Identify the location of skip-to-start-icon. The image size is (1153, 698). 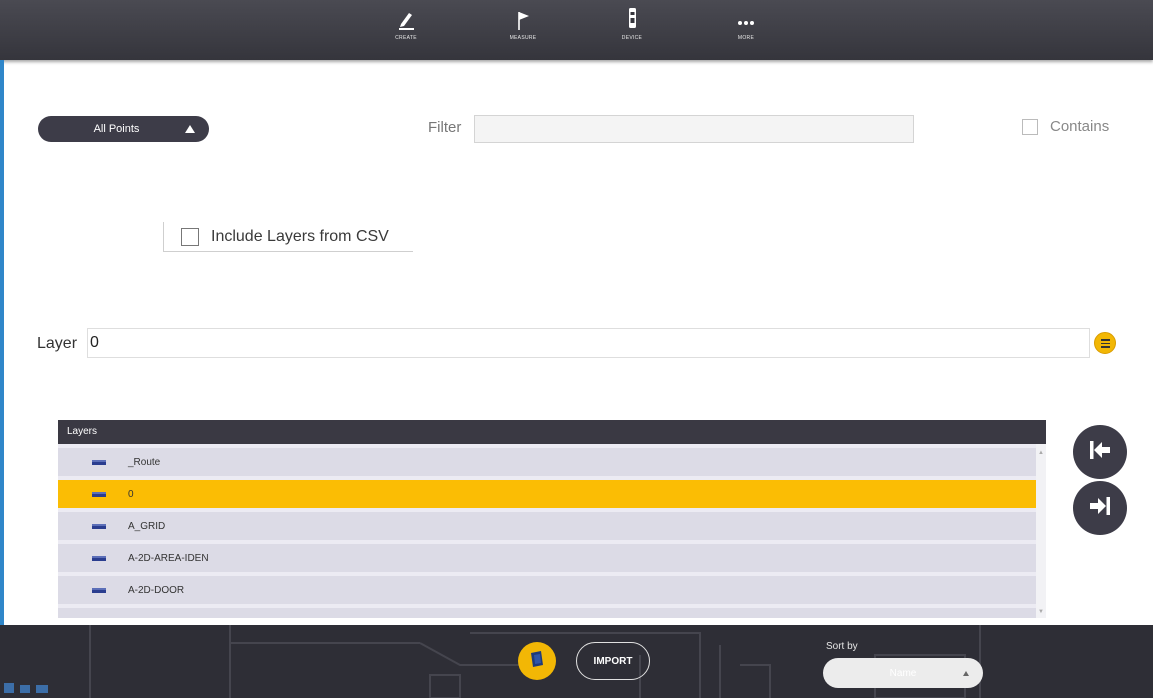
(1100, 452).